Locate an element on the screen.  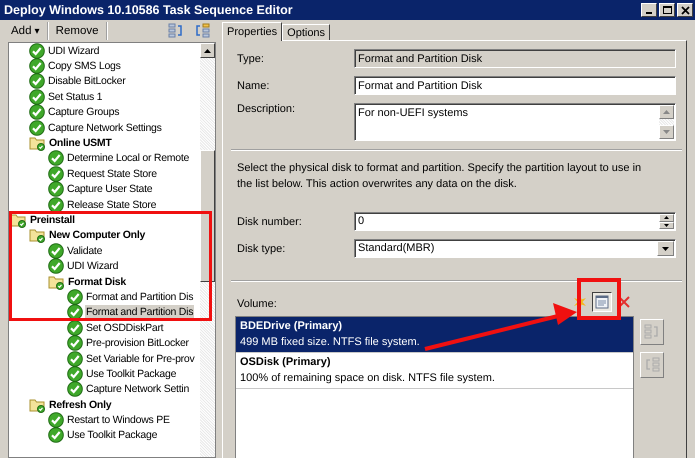
type-field: Format and Partition Disk is located at coordinates (515, 58).